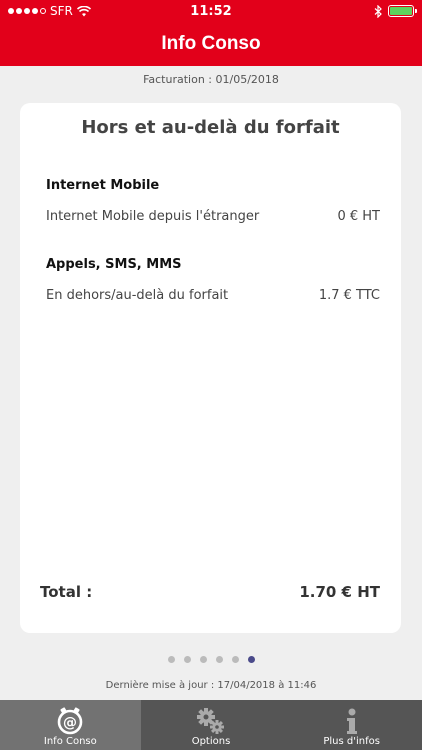 The width and height of the screenshot is (422, 750). I want to click on status-bar: SFR 11:52, so click(211, 11).